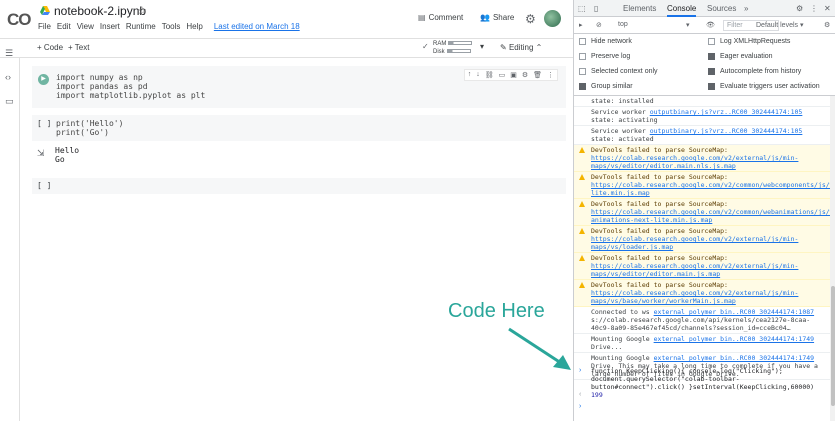  What do you see at coordinates (470, 75) in the screenshot?
I see `move-up-icon: ↑` at bounding box center [470, 75].